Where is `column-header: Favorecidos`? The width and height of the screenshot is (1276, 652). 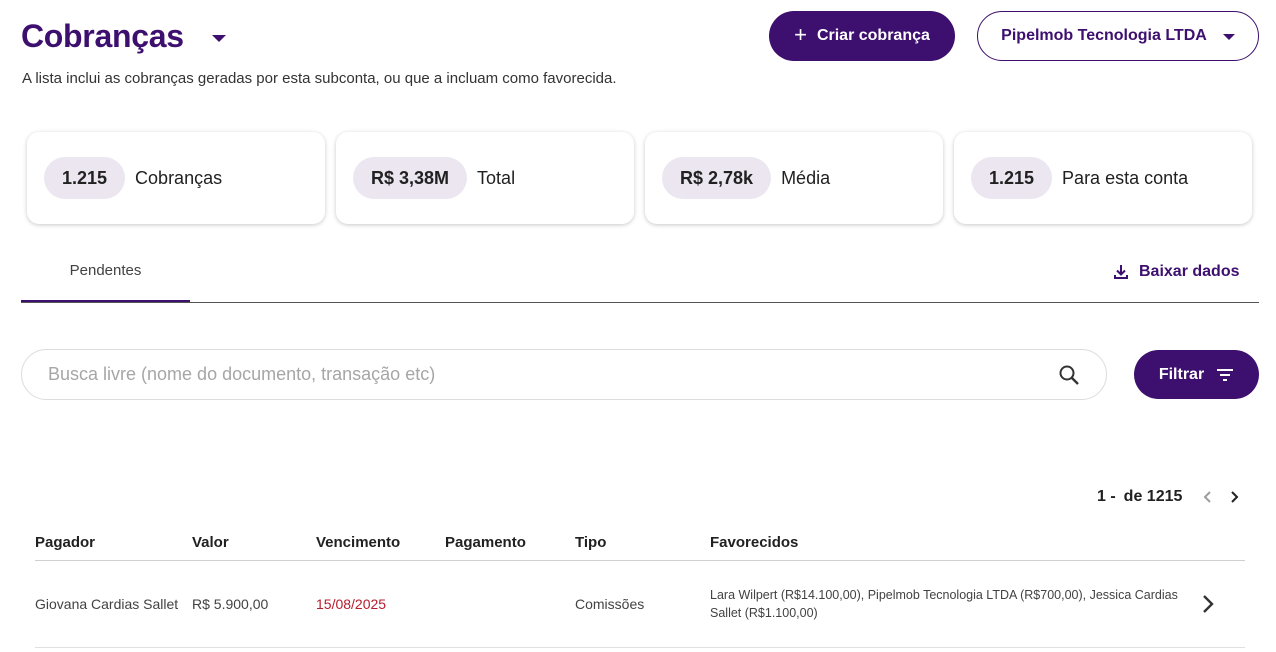 column-header: Favorecidos is located at coordinates (754, 542).